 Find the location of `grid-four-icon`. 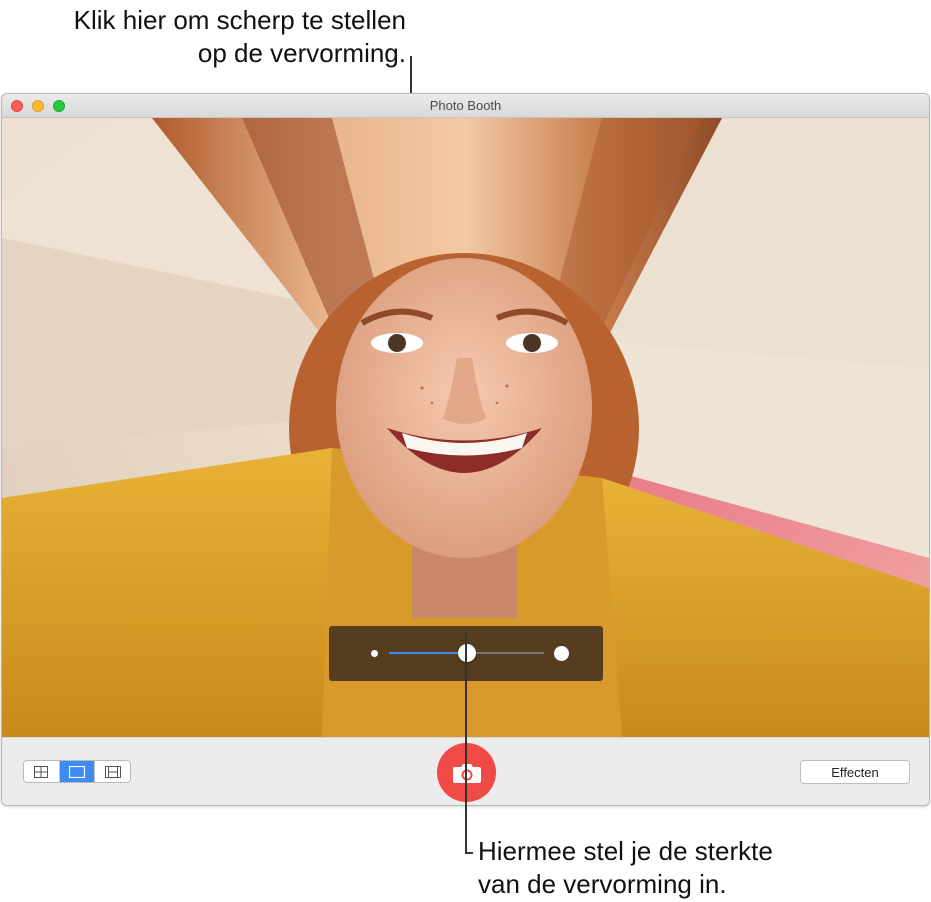

grid-four-icon is located at coordinates (41, 771).